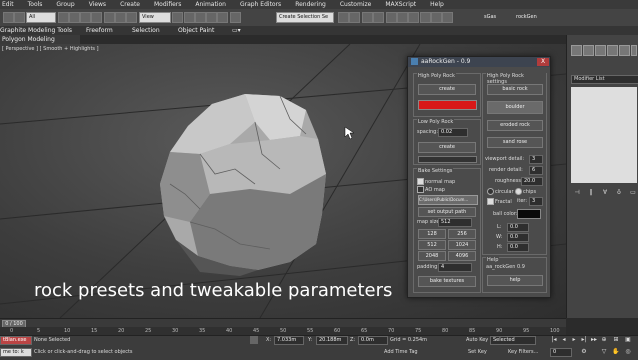  Describe the element at coordinates (600, 50) in the screenshot. I see `hierarchy-tab-icon` at that location.